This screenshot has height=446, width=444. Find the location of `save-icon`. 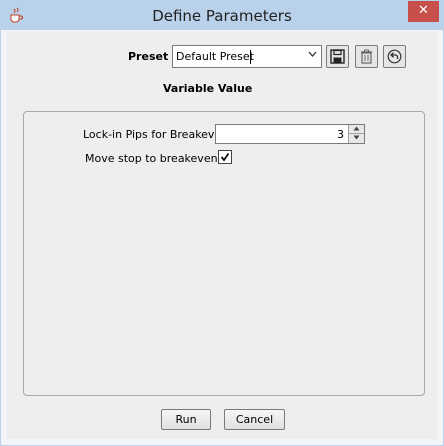

save-icon is located at coordinates (337, 56).